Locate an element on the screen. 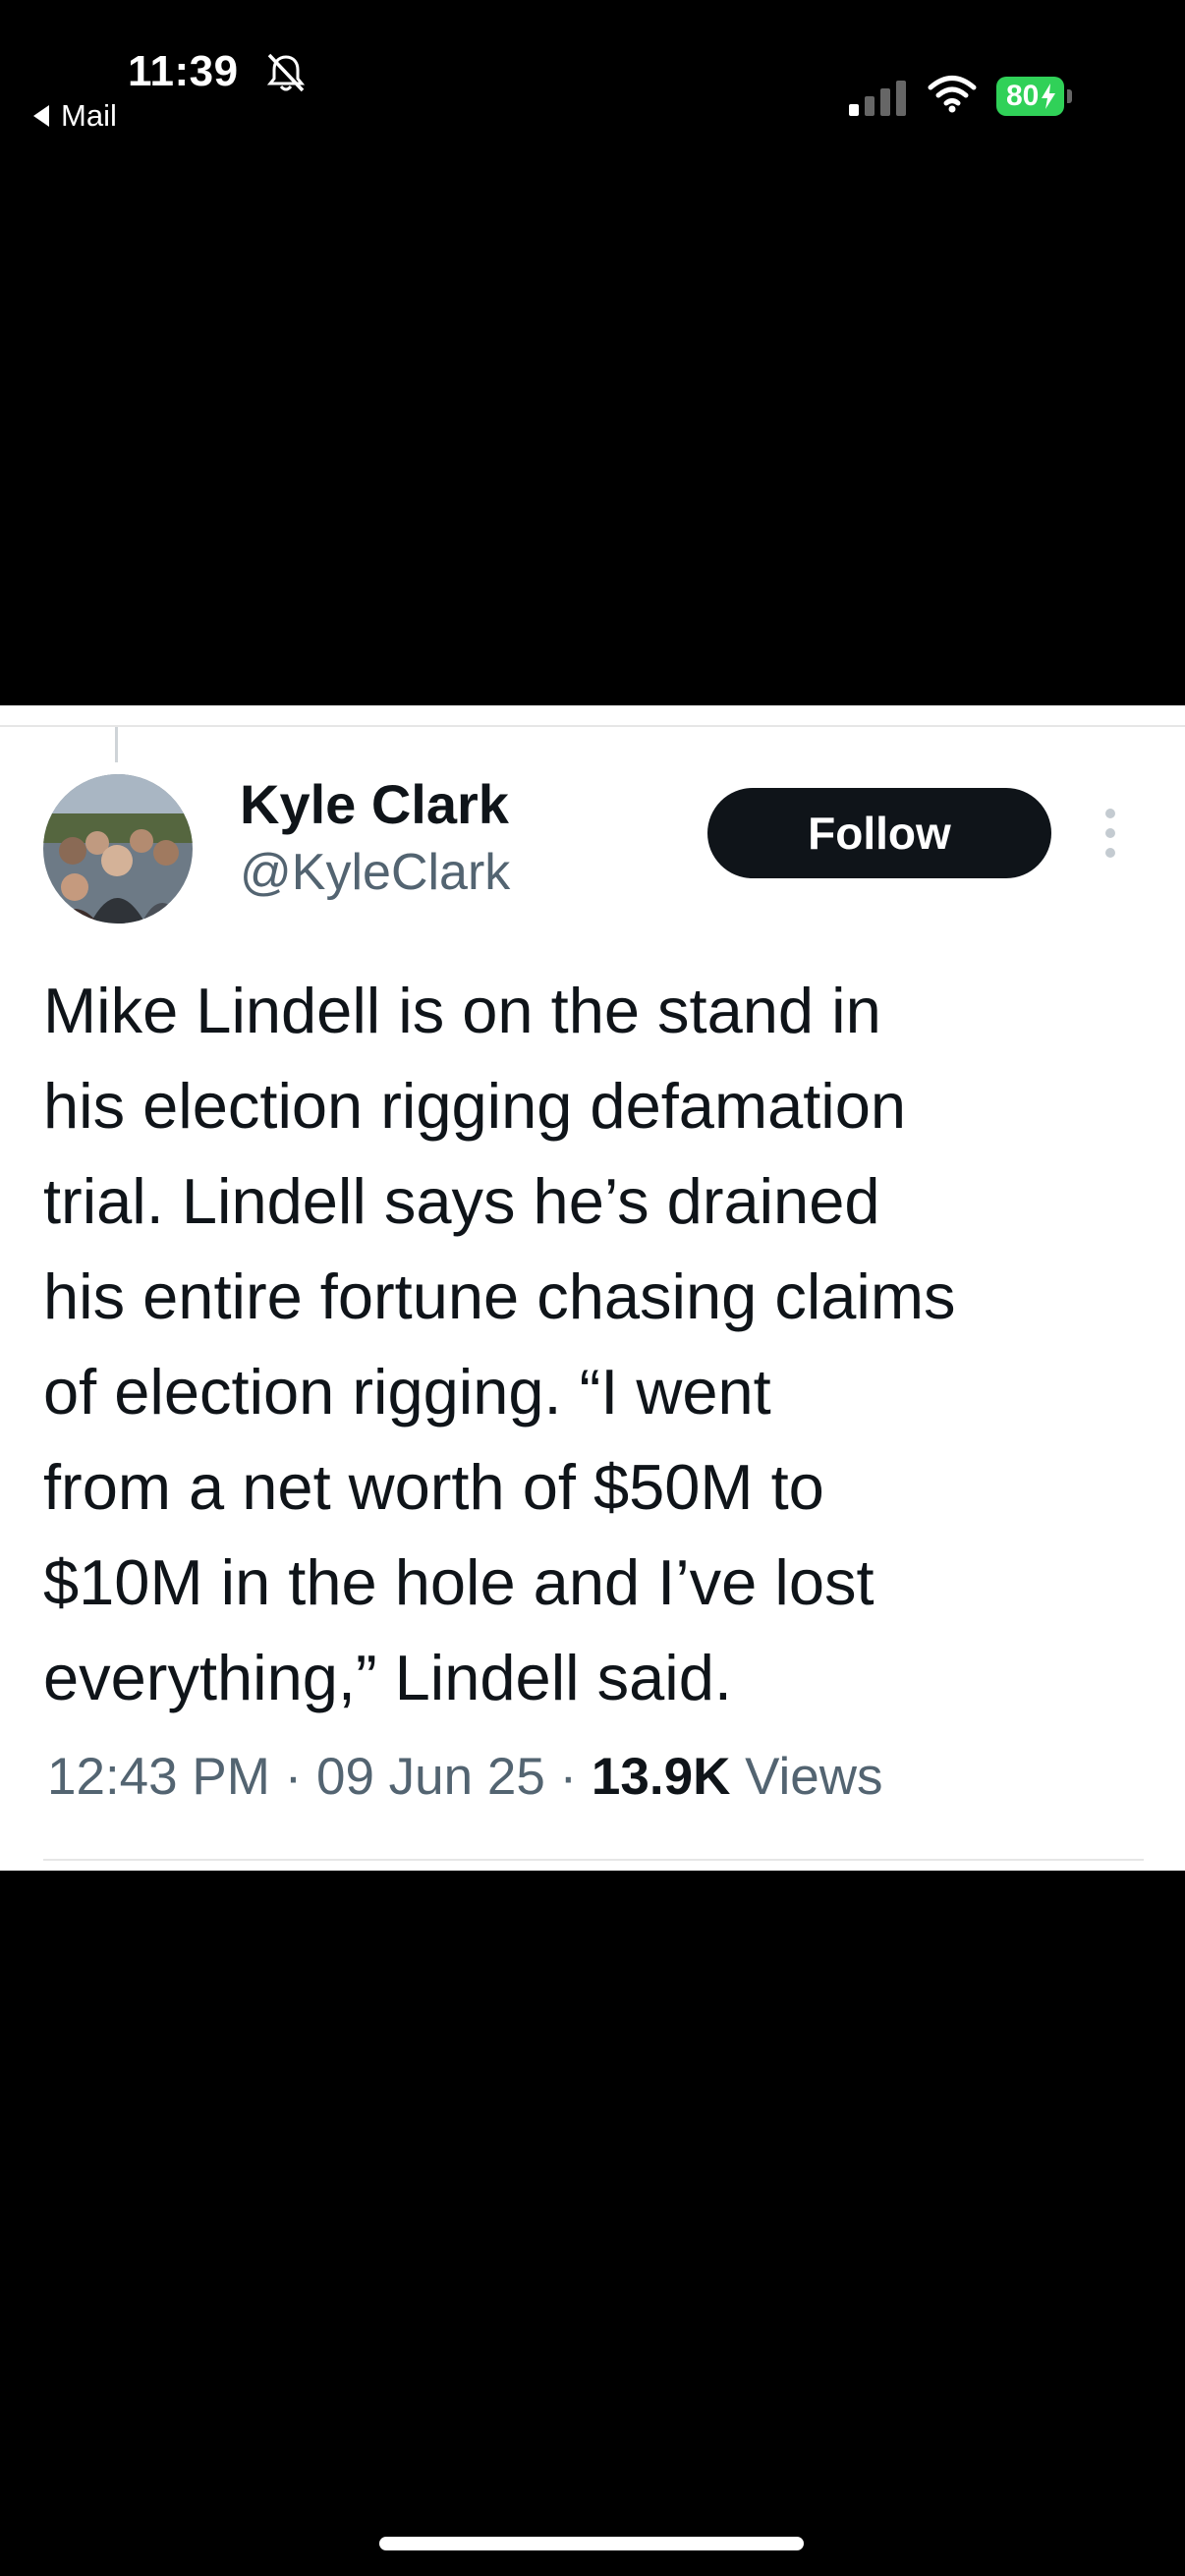 This screenshot has height=2576, width=1185. tweet-text-line: Mike Lindell is on the stand in is located at coordinates (462, 1010).